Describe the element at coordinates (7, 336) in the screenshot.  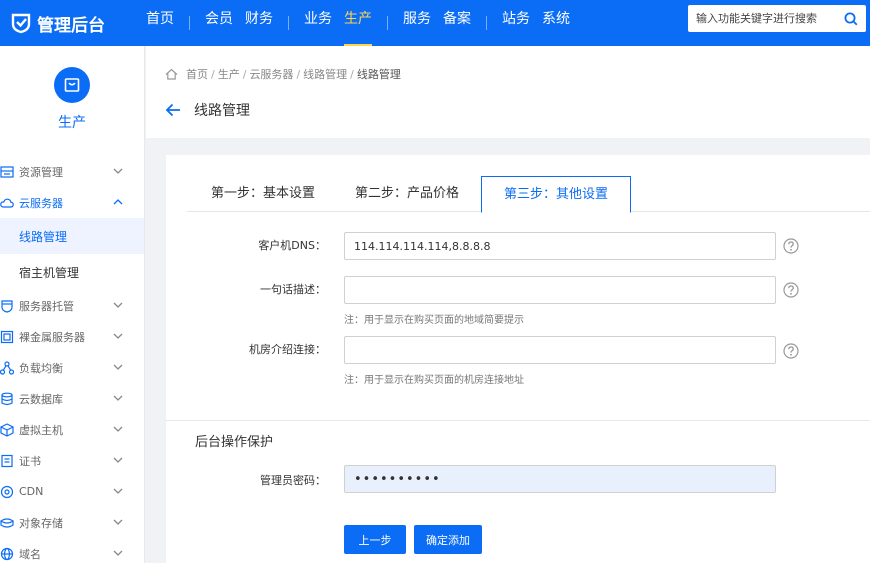
I see `bare-metal-icon` at that location.